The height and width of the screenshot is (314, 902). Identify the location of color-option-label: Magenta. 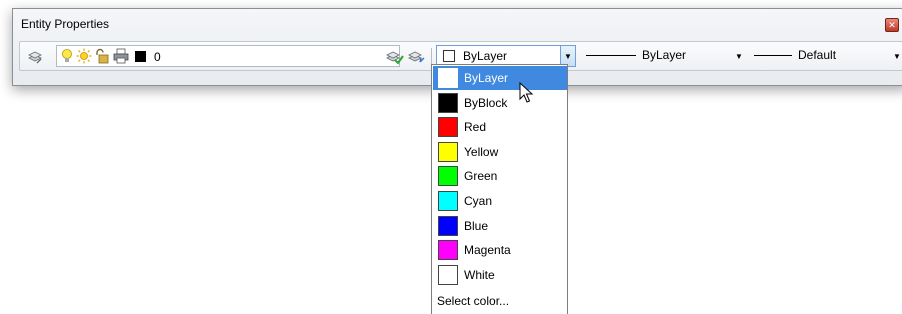
(487, 250).